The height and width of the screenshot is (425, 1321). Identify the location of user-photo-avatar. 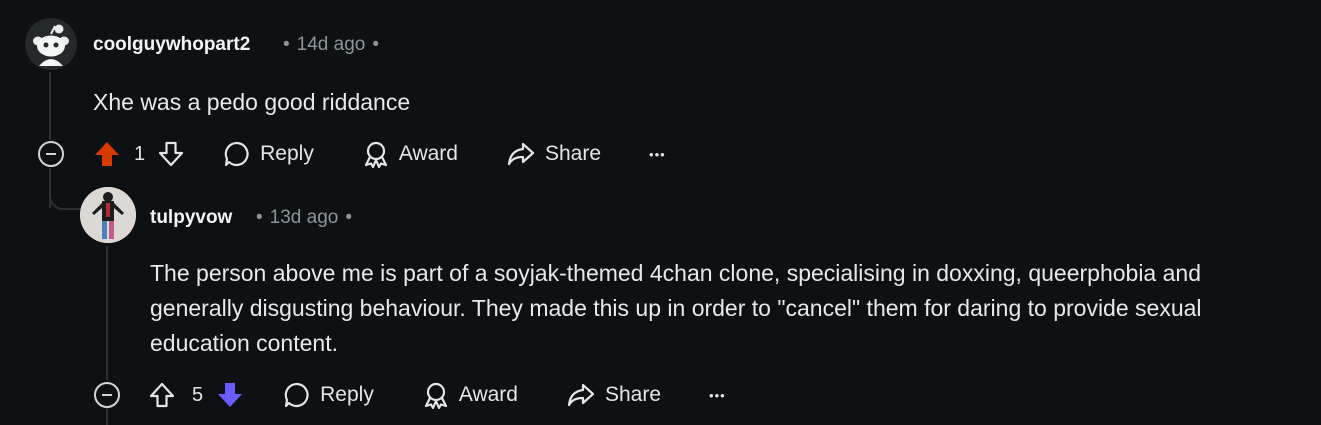
(108, 215).